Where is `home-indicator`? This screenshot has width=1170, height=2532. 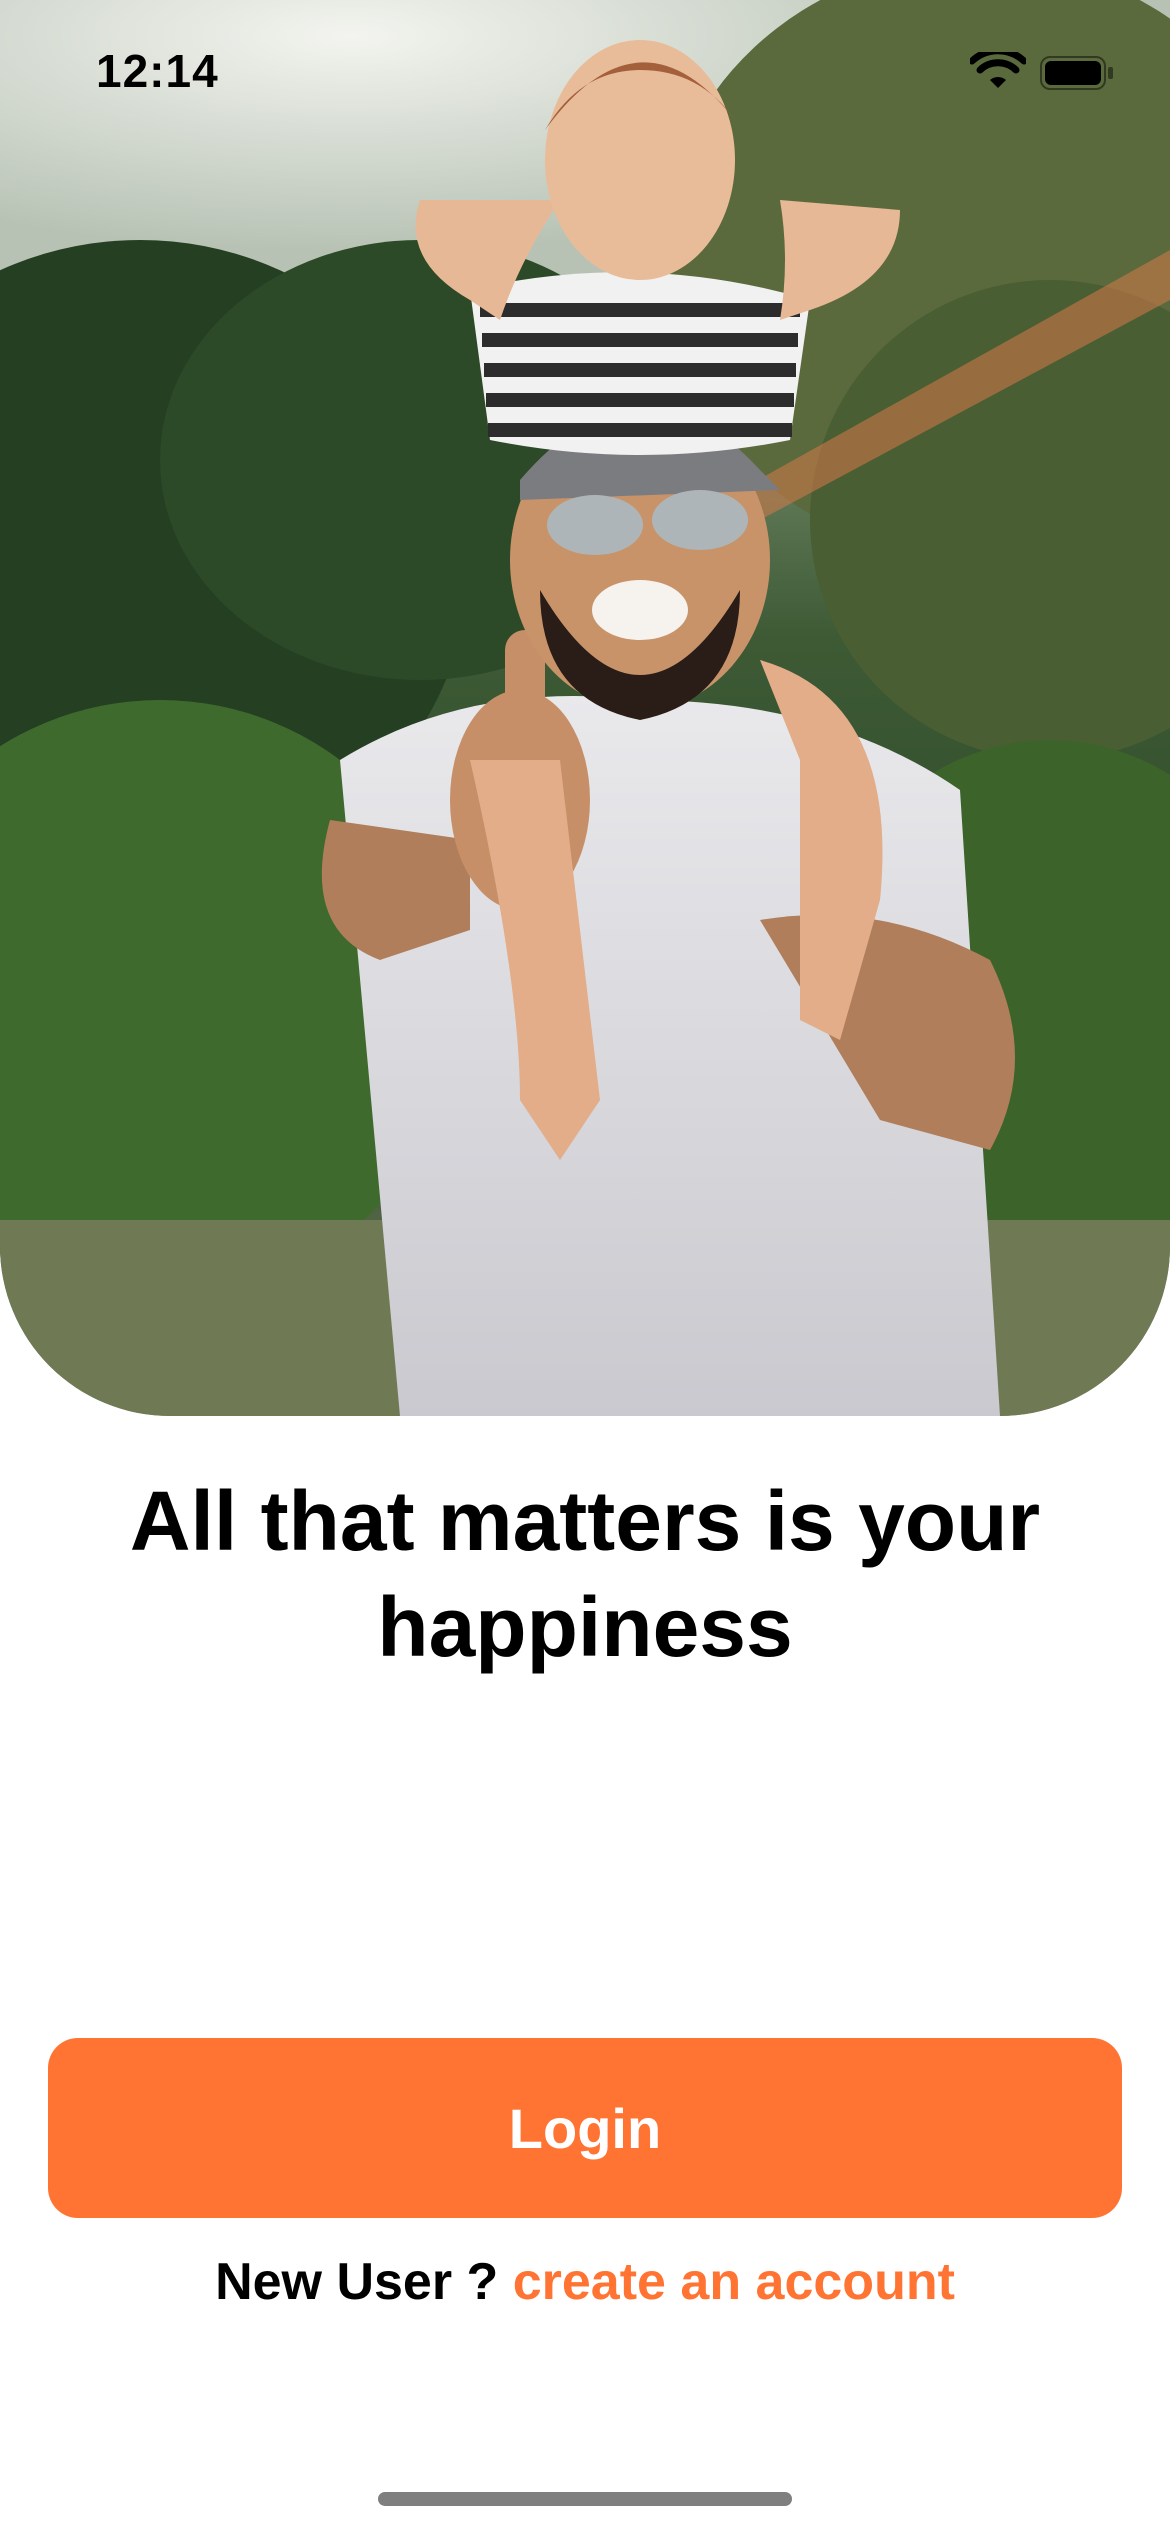
home-indicator is located at coordinates (585, 2499).